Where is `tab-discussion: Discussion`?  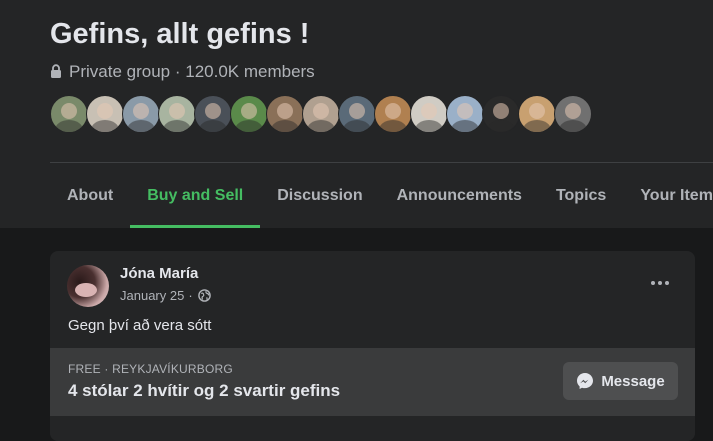
tab-discussion: Discussion is located at coordinates (319, 195).